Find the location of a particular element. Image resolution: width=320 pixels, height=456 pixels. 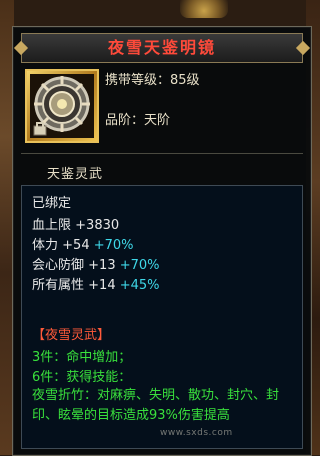

title-bar: 夜雪天鉴明镜 is located at coordinates (162, 48).